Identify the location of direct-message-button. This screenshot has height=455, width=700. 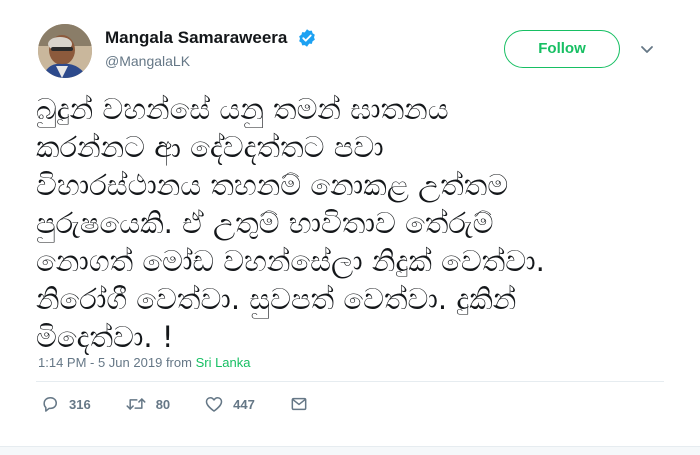
(299, 404).